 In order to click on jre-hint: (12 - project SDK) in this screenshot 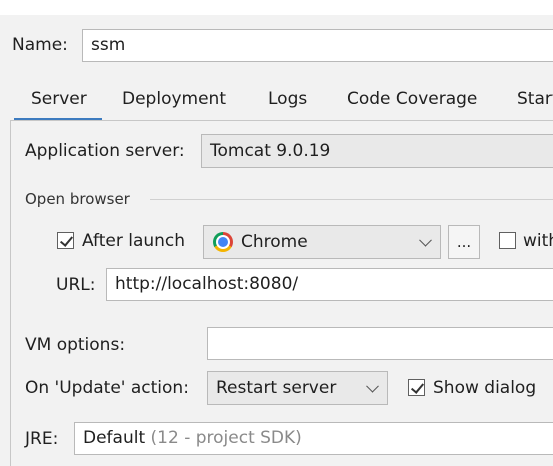, I will do `click(226, 438)`.